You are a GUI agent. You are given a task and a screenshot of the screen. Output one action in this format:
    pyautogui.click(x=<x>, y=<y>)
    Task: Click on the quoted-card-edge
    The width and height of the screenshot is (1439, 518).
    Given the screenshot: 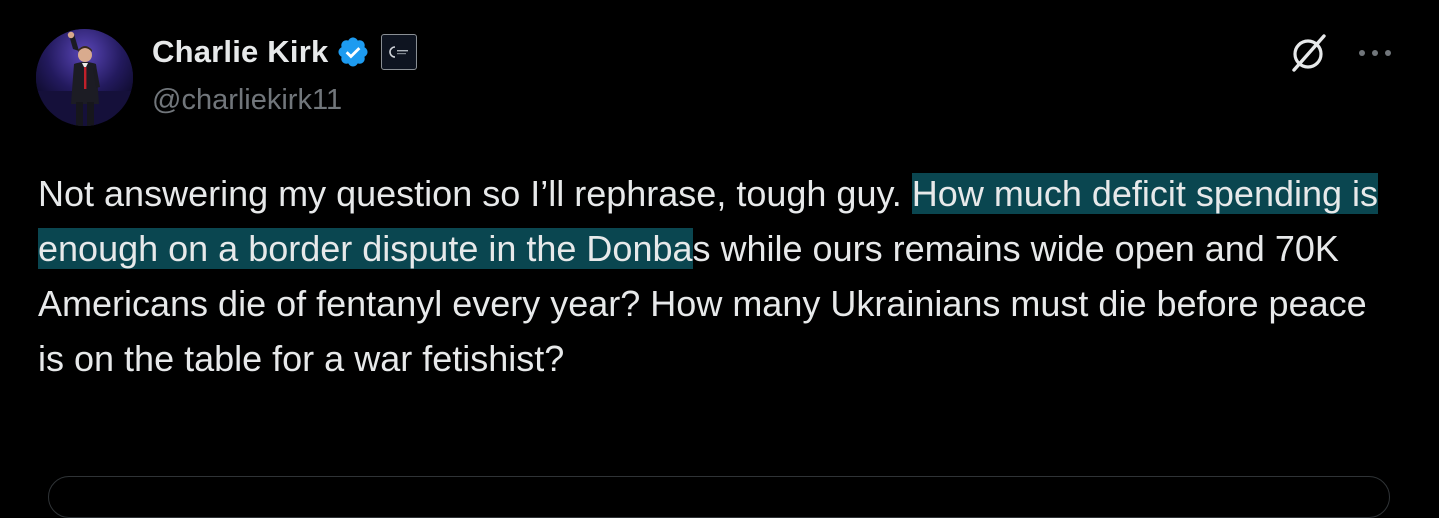 What is the action you would take?
    pyautogui.click(x=719, y=497)
    